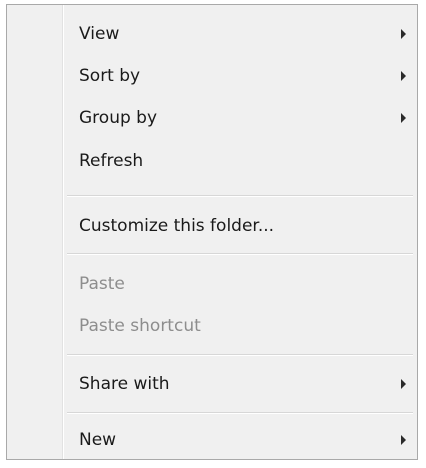 This screenshot has width=426, height=468. What do you see at coordinates (98, 440) in the screenshot?
I see `menu-item-label: New` at bounding box center [98, 440].